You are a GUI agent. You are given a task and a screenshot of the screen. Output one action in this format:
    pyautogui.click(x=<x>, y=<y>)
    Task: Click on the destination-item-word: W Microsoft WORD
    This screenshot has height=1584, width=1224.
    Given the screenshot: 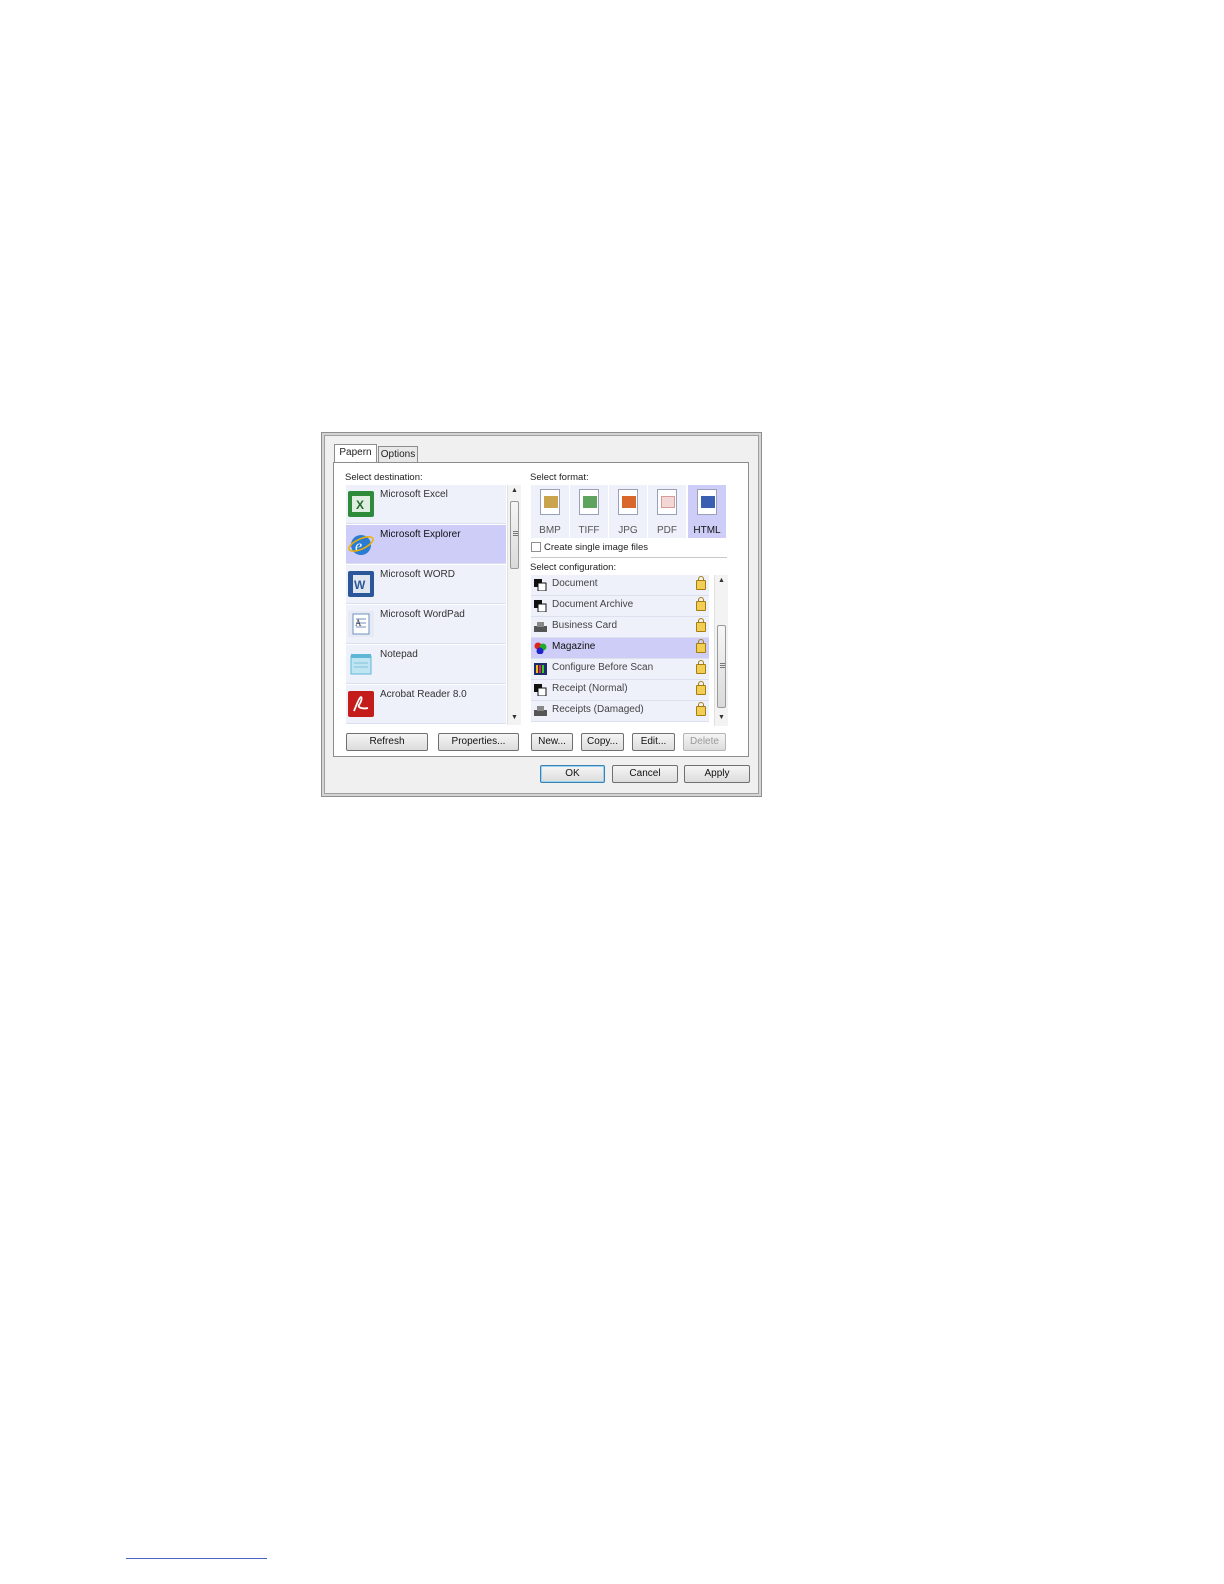 What is the action you would take?
    pyautogui.click(x=426, y=584)
    